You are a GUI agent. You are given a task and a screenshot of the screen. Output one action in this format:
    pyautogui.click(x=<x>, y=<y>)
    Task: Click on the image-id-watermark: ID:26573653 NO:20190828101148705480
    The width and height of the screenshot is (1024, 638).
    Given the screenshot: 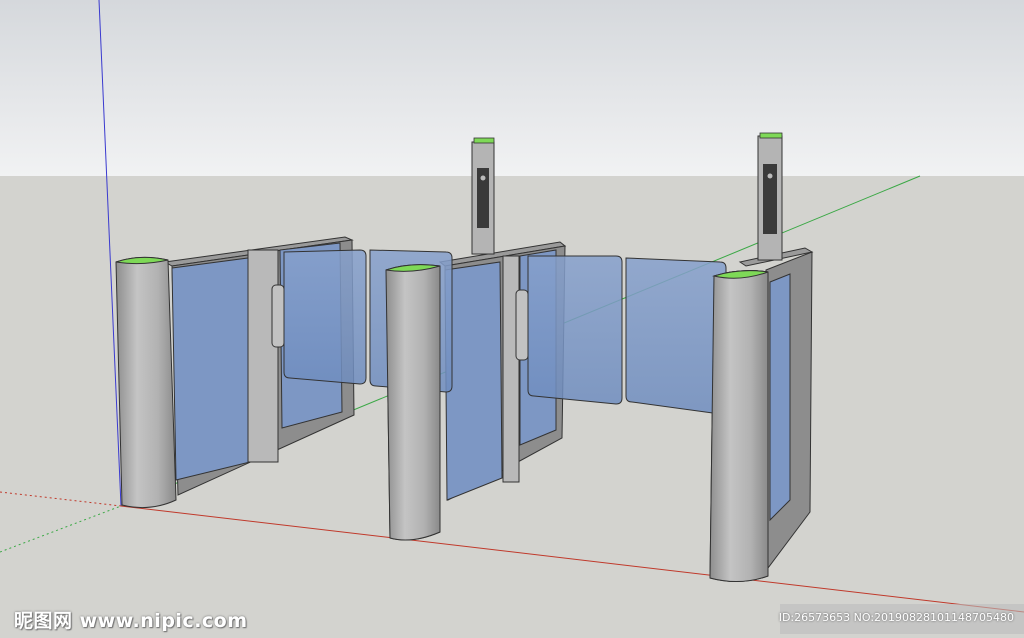 What is the action you would take?
    pyautogui.click(x=896, y=617)
    